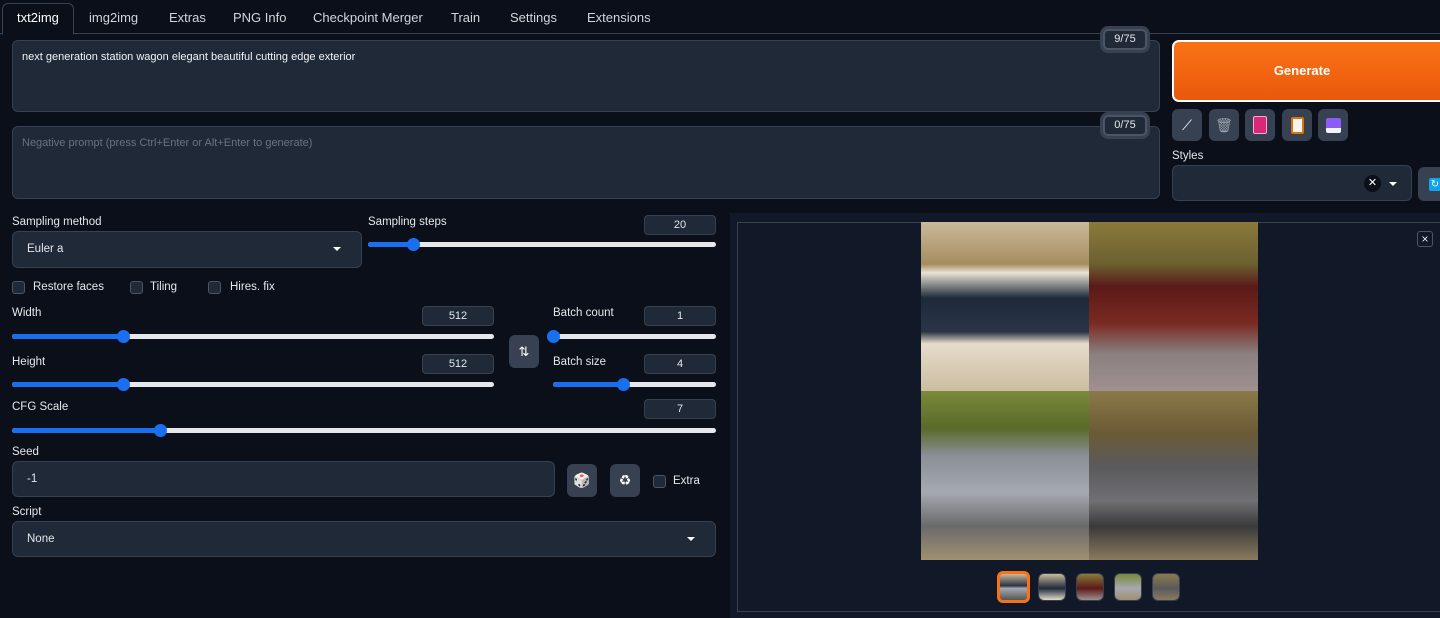 The width and height of the screenshot is (1440, 618). What do you see at coordinates (57, 222) in the screenshot?
I see `sampling-method-label: Sampling method` at bounding box center [57, 222].